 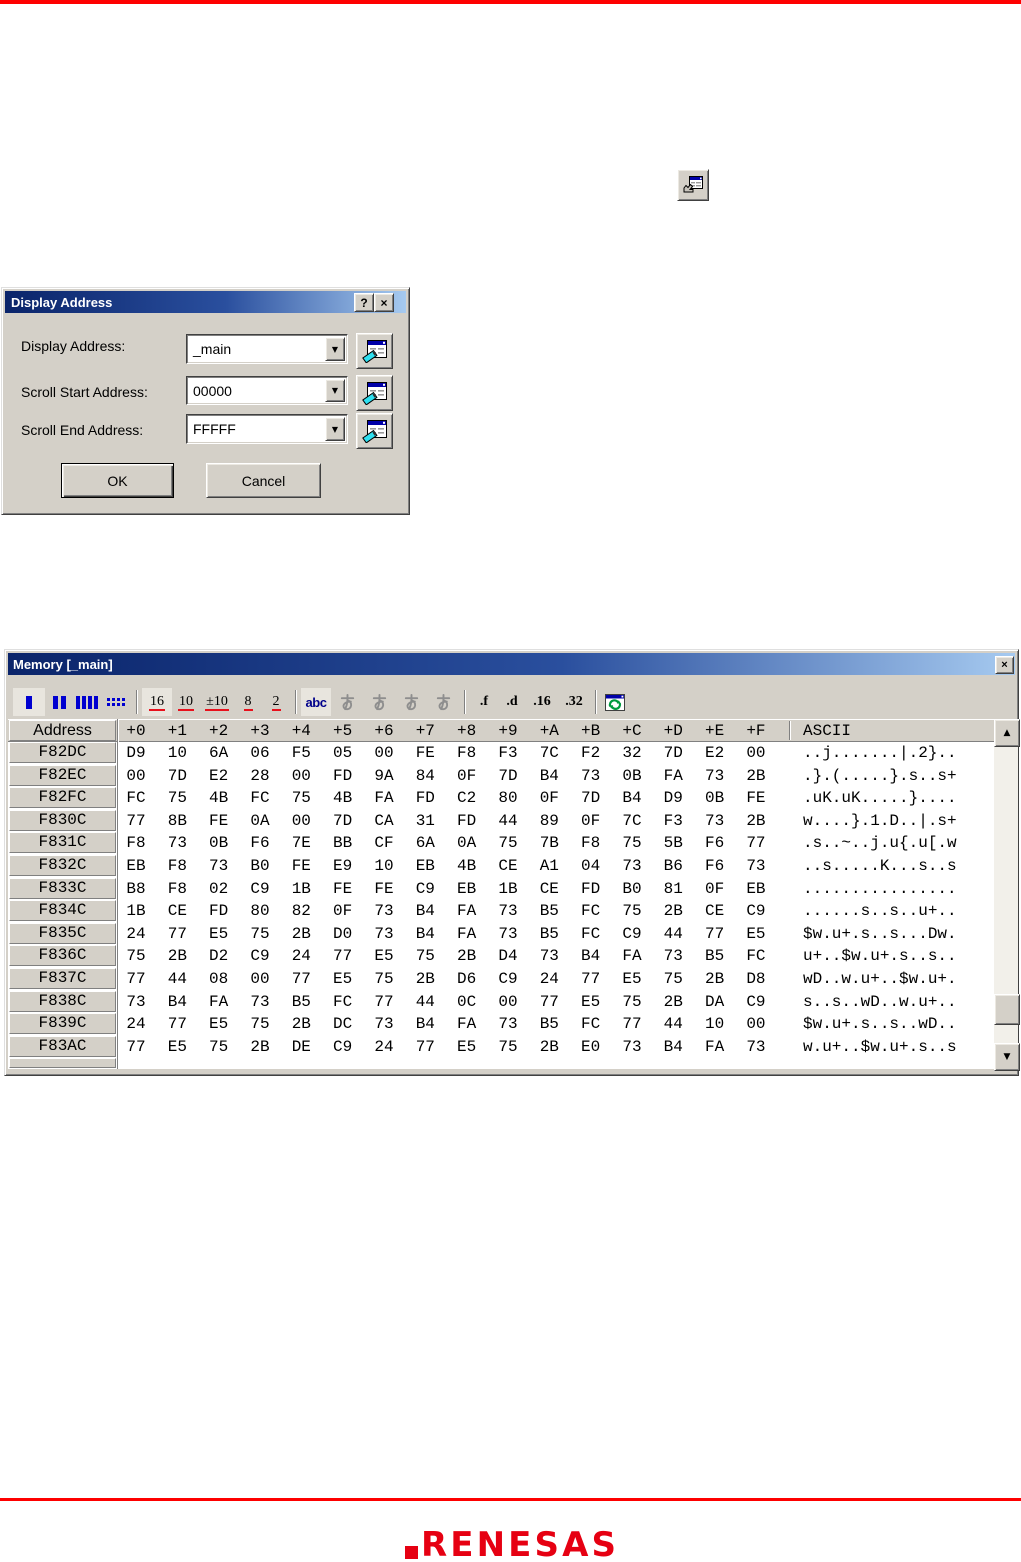 I want to click on byte-cell: 08, so click(x=219, y=979).